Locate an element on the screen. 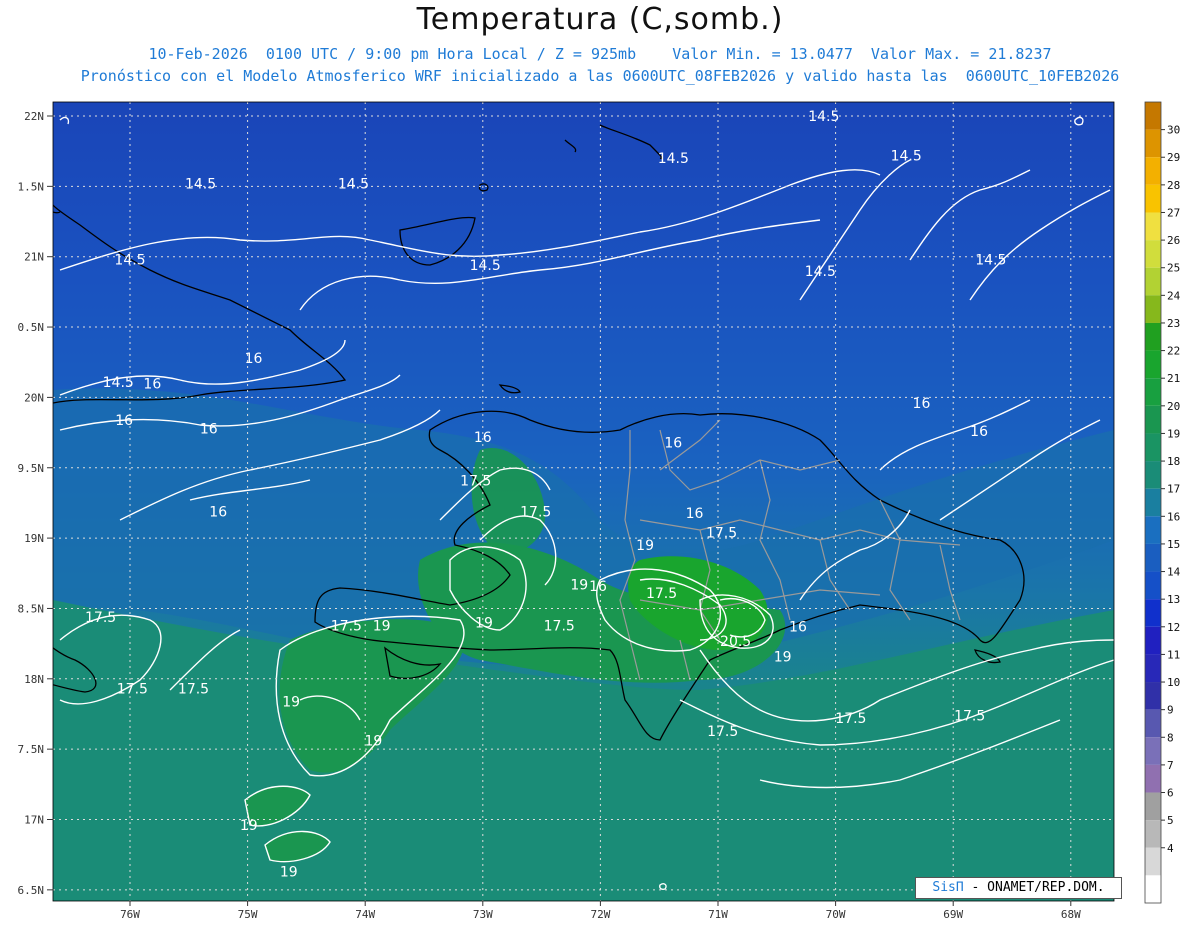 This screenshot has width=1200, height=927. lat-label: 18N is located at coordinates (34, 679).